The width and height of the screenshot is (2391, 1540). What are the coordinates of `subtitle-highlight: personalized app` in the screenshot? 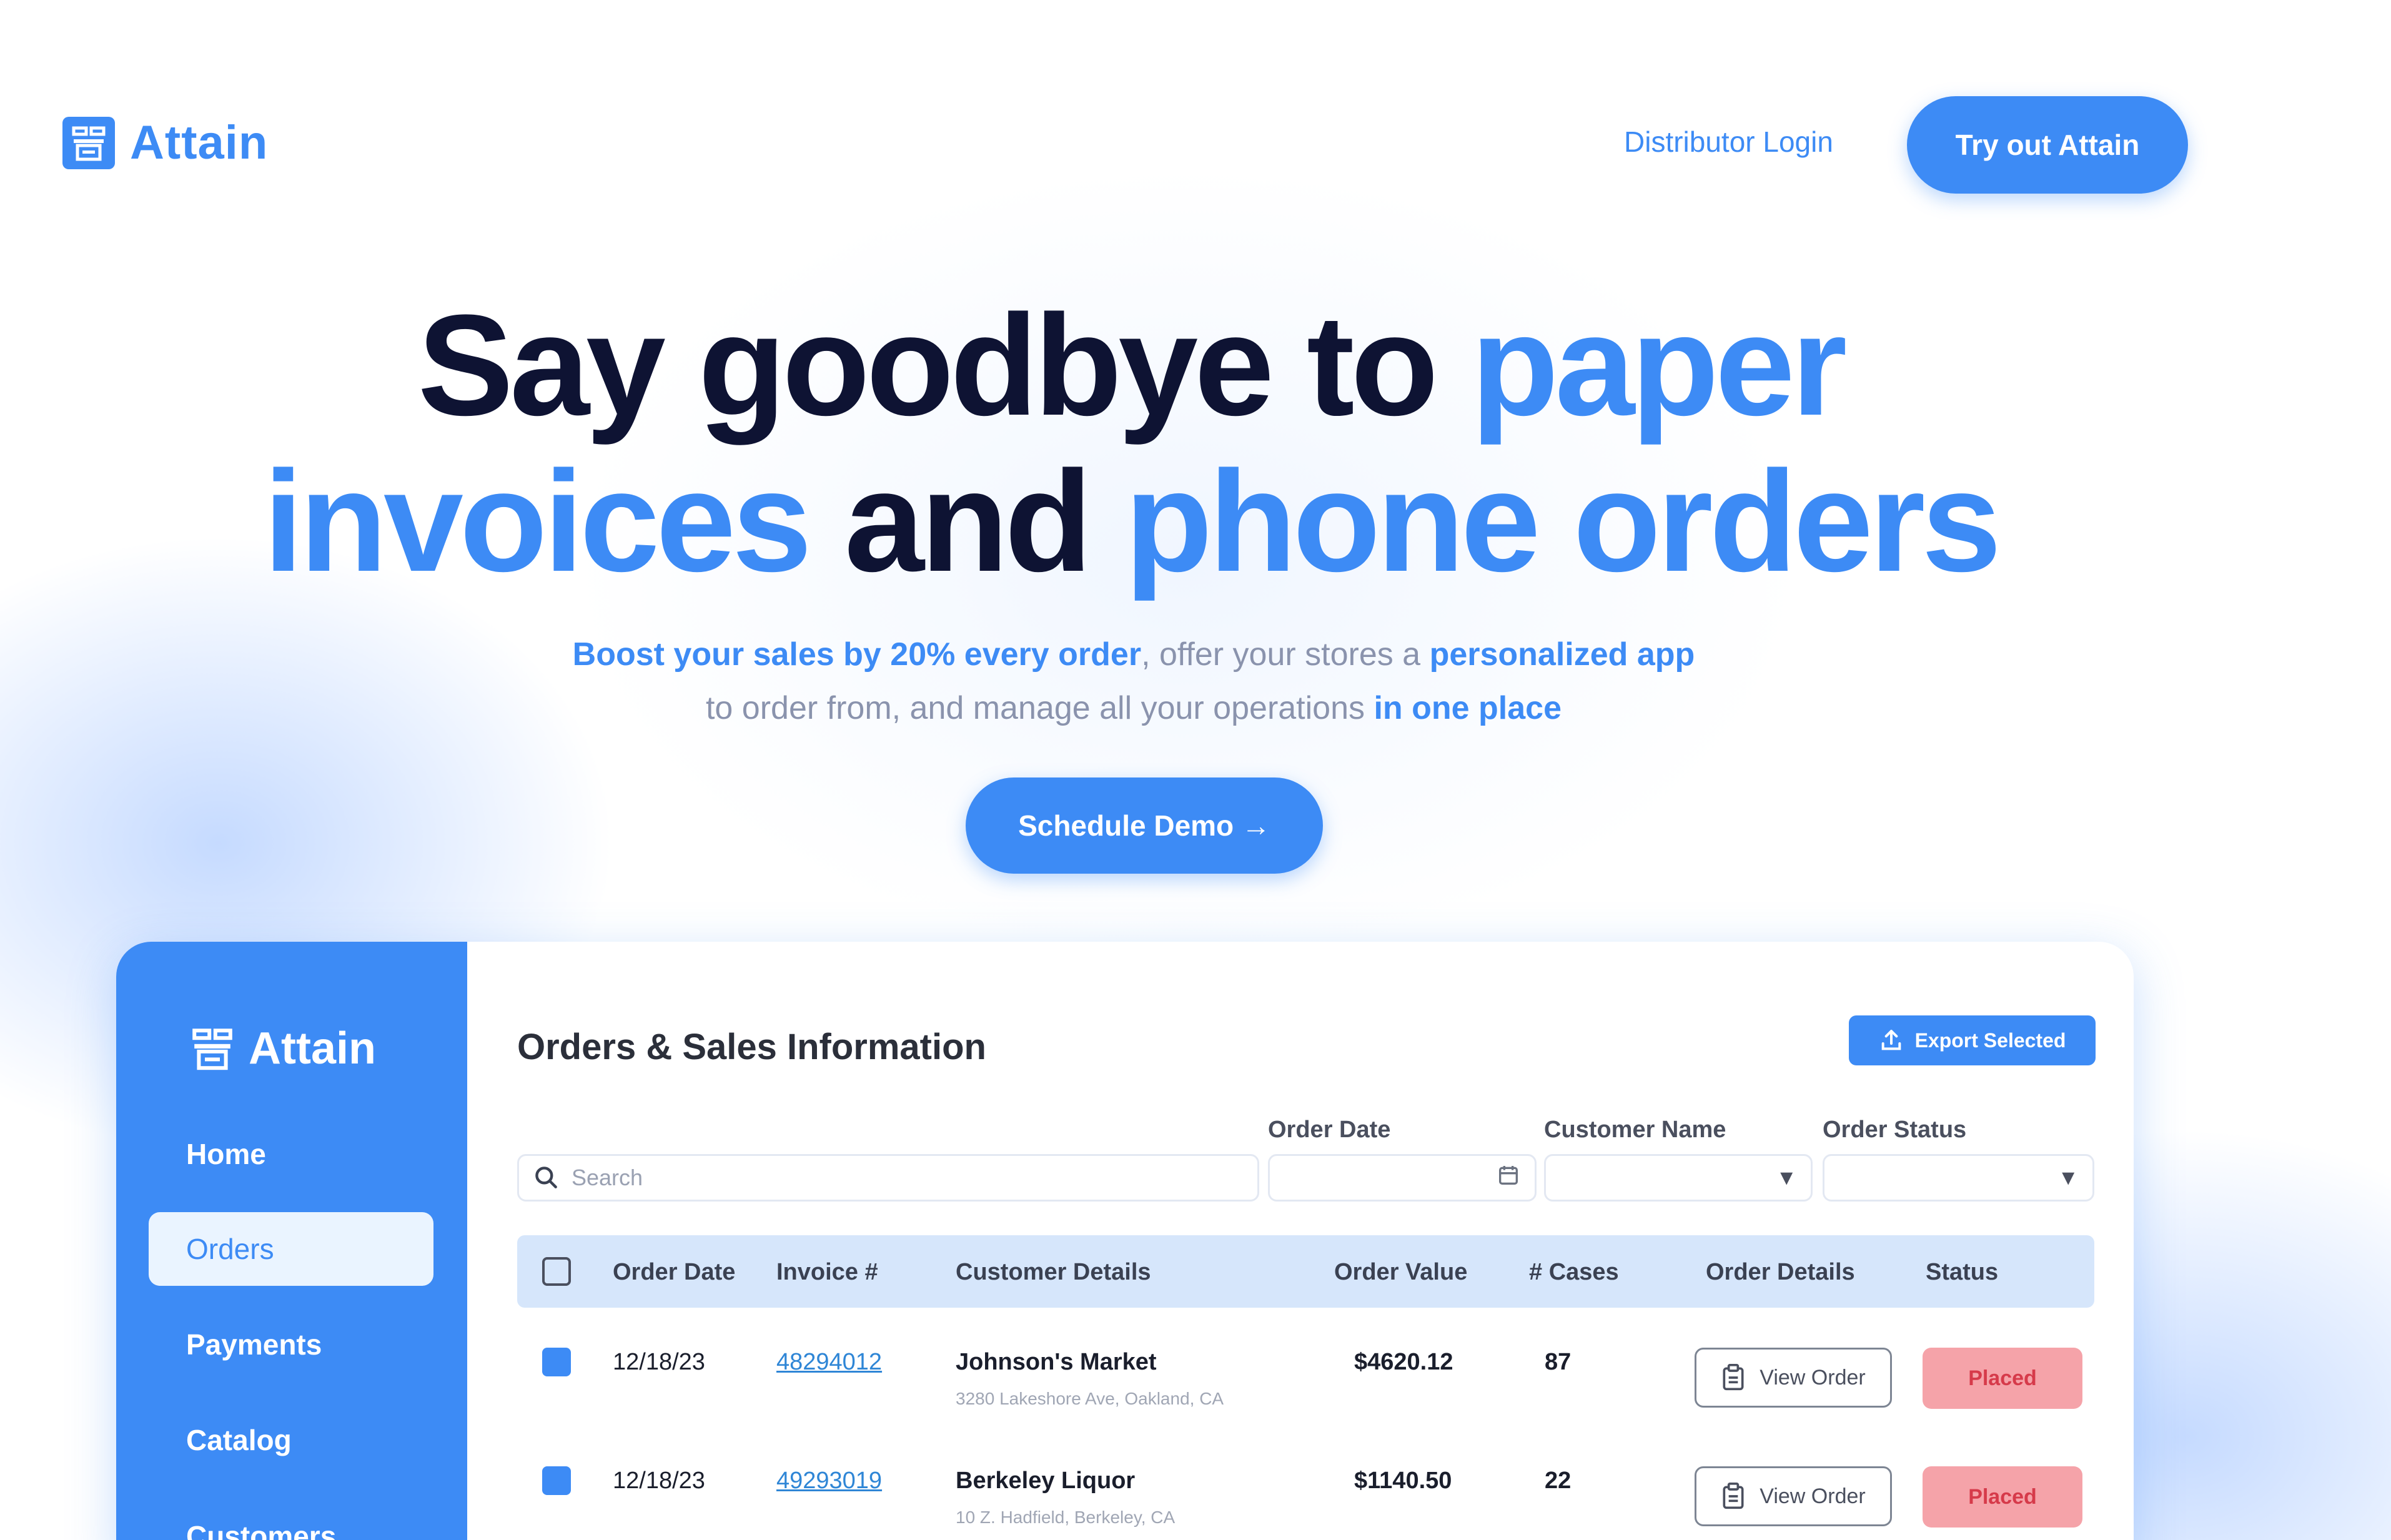 It's located at (1562, 654).